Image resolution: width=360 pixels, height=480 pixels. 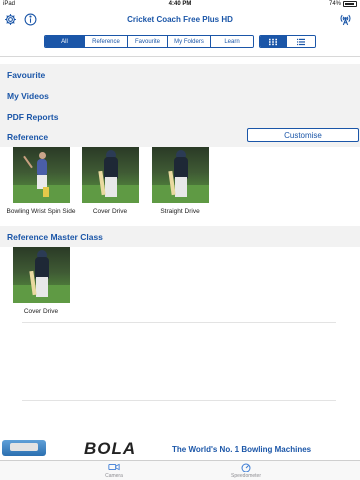 I want to click on tab-all: All, so click(x=65, y=41).